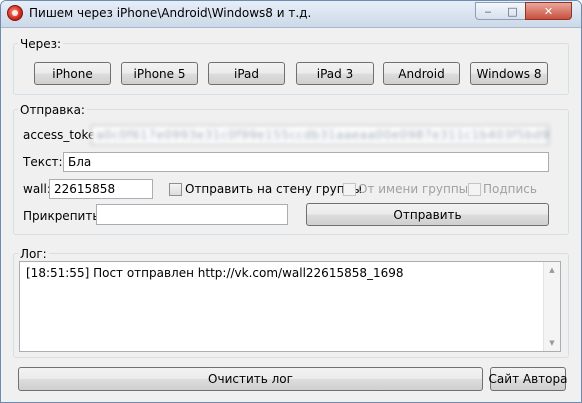 Image resolution: width=582 pixels, height=403 pixels. I want to click on close-icon: ✕, so click(548, 11).